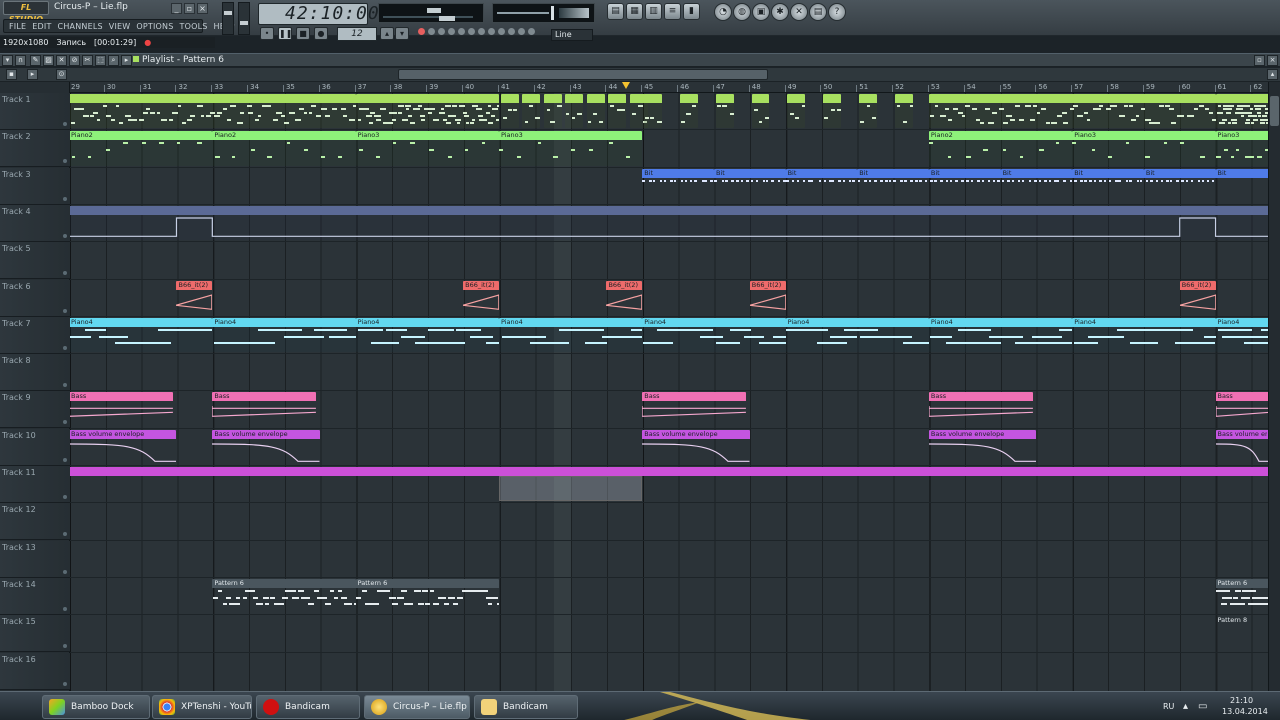 The width and height of the screenshot is (1280, 720). What do you see at coordinates (35, 484) in the screenshot?
I see `track-header: Track 11` at bounding box center [35, 484].